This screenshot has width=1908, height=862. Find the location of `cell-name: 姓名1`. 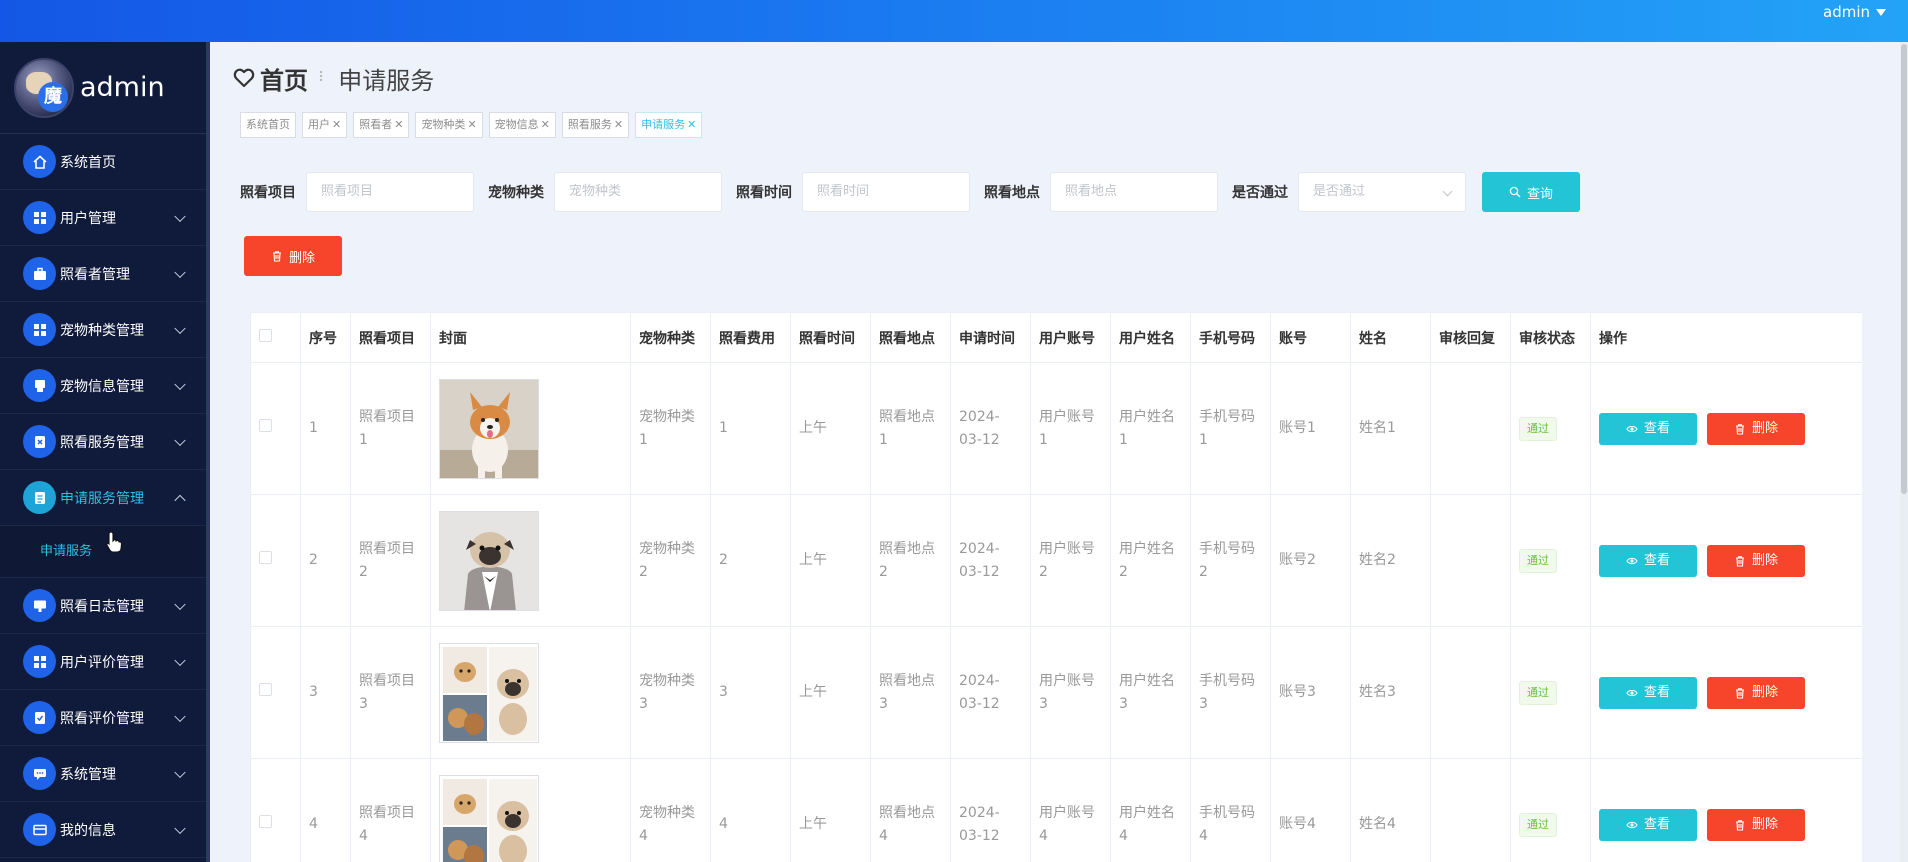

cell-name: 姓名1 is located at coordinates (1390, 428).